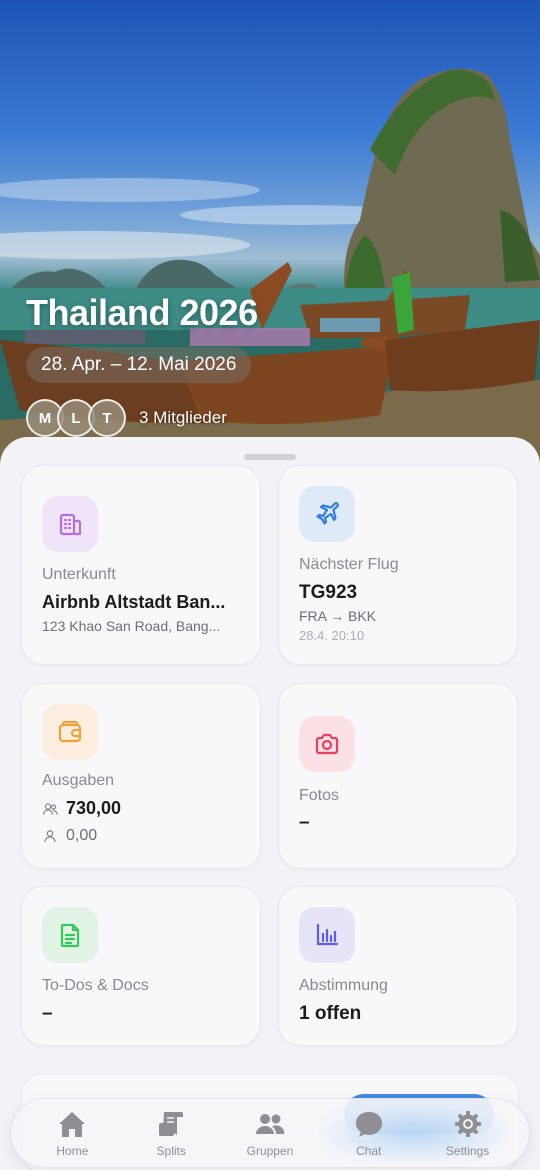 The height and width of the screenshot is (1170, 540). I want to click on avatar: T, so click(107, 418).